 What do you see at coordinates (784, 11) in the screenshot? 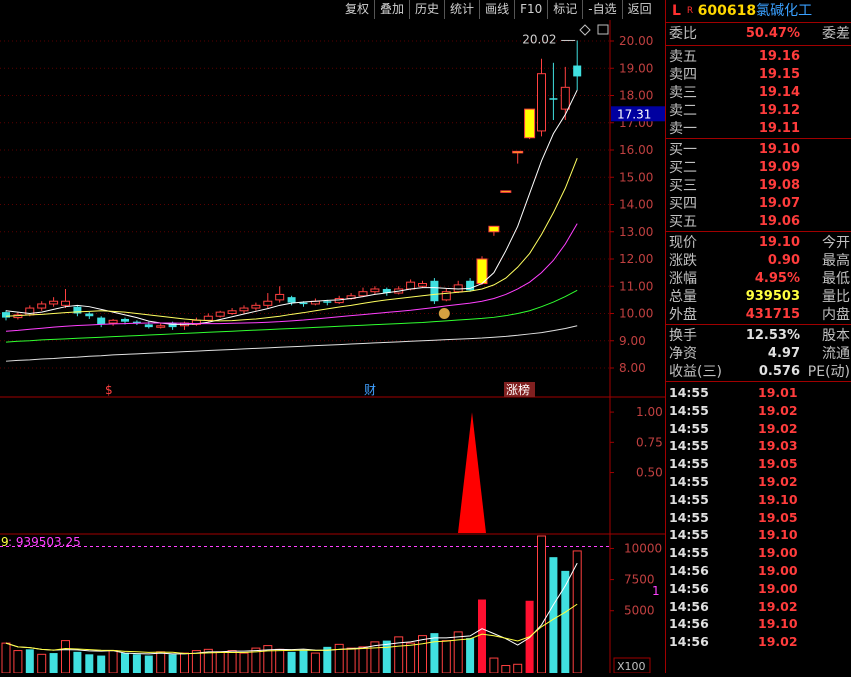
I see `stock-name: 氯碱化工` at bounding box center [784, 11].